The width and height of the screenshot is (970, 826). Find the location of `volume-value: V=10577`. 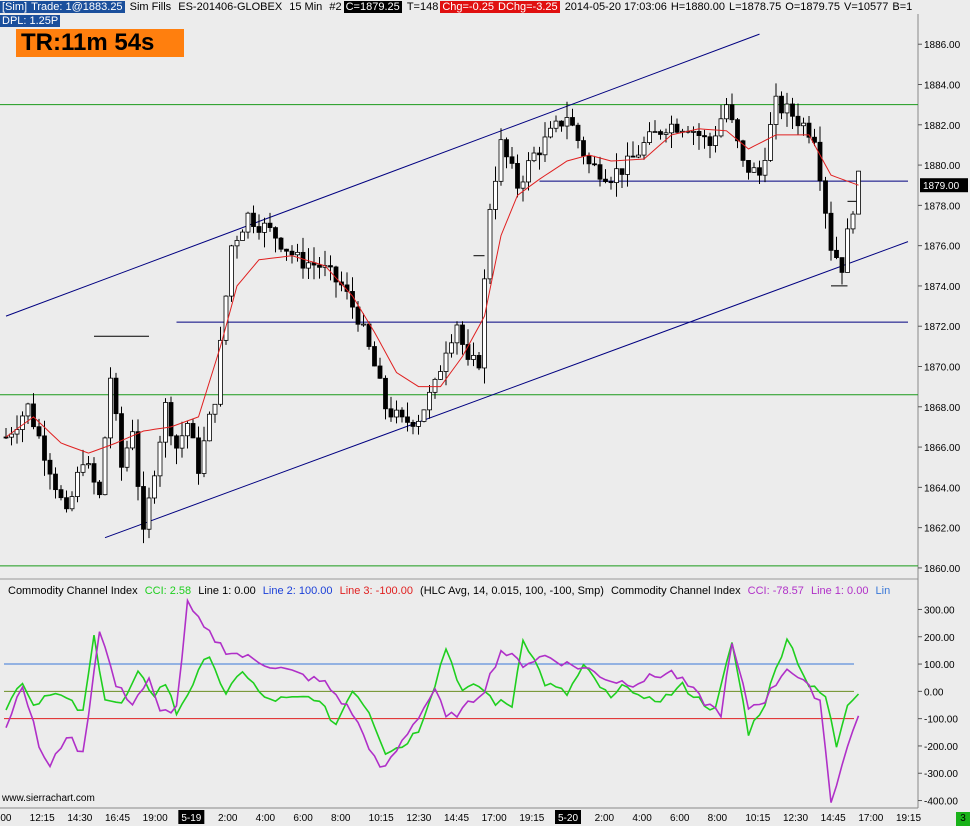

volume-value: V=10577 is located at coordinates (866, 7).